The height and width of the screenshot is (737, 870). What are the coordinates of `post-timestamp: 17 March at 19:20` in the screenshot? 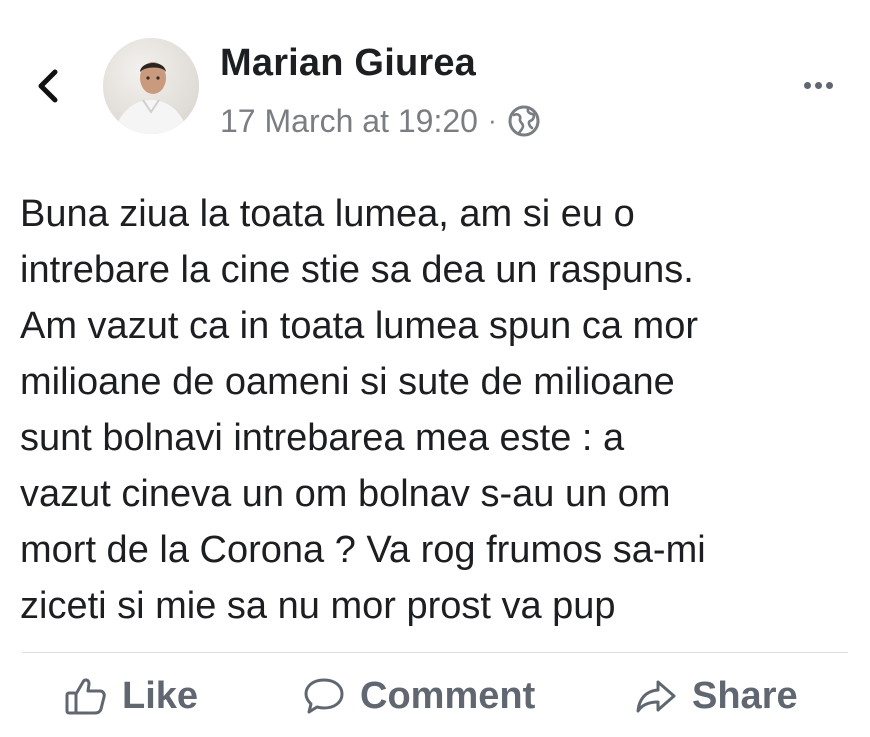 It's located at (349, 121).